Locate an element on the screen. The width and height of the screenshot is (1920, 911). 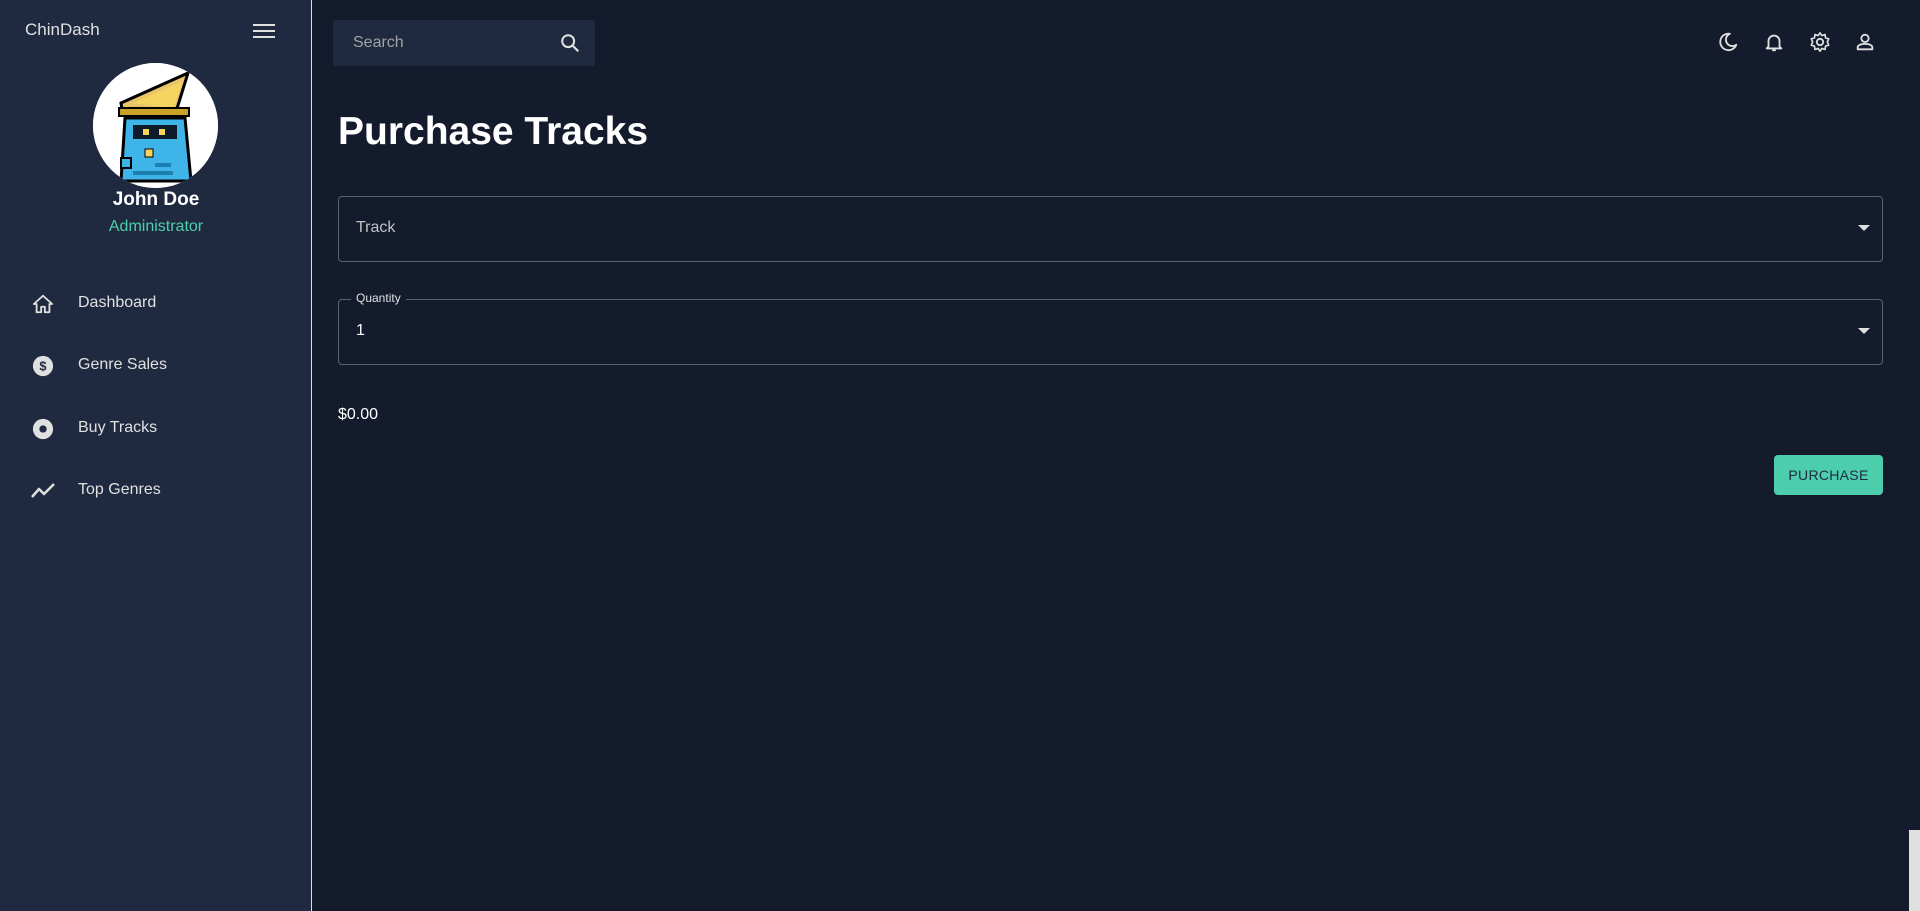
sidebar-item-top-genres: Top Genres is located at coordinates (156, 491).